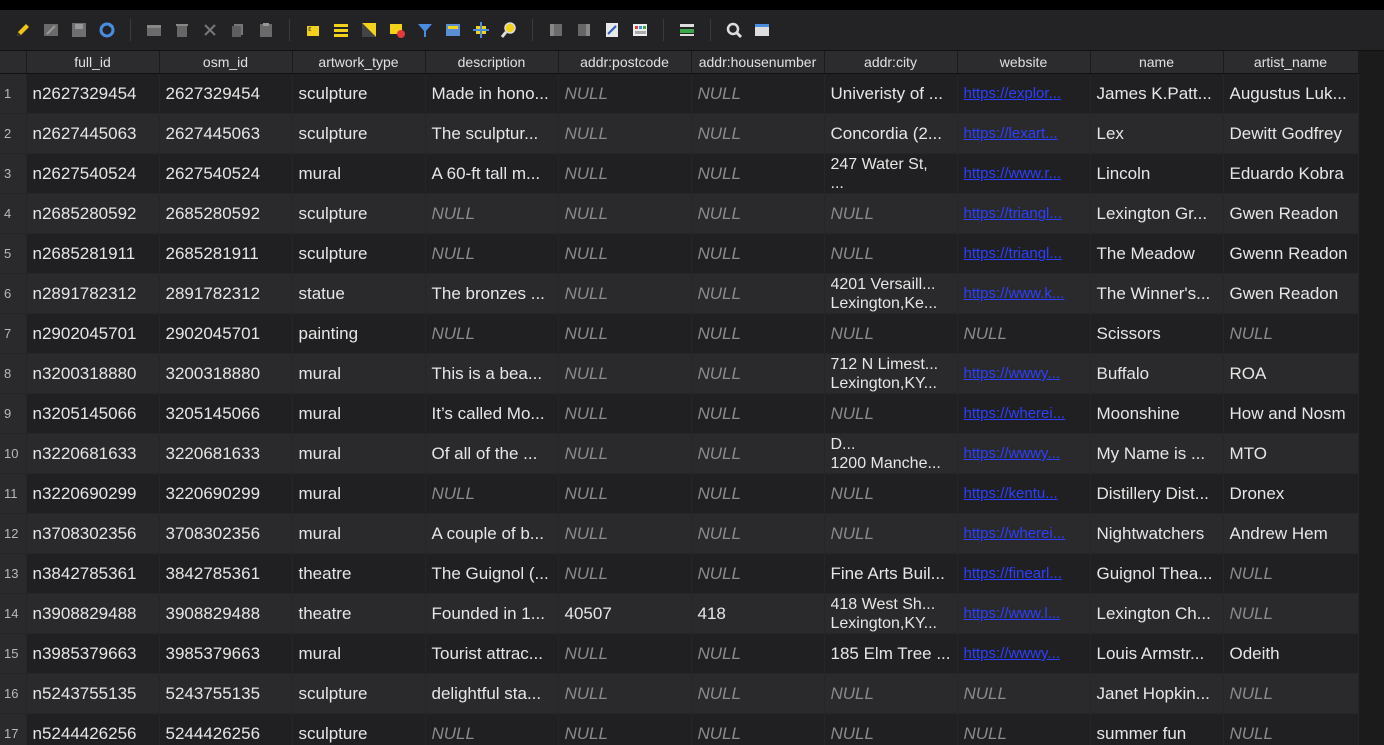  What do you see at coordinates (226, 533) in the screenshot?
I see `cell-osm_id: 3708302356` at bounding box center [226, 533].